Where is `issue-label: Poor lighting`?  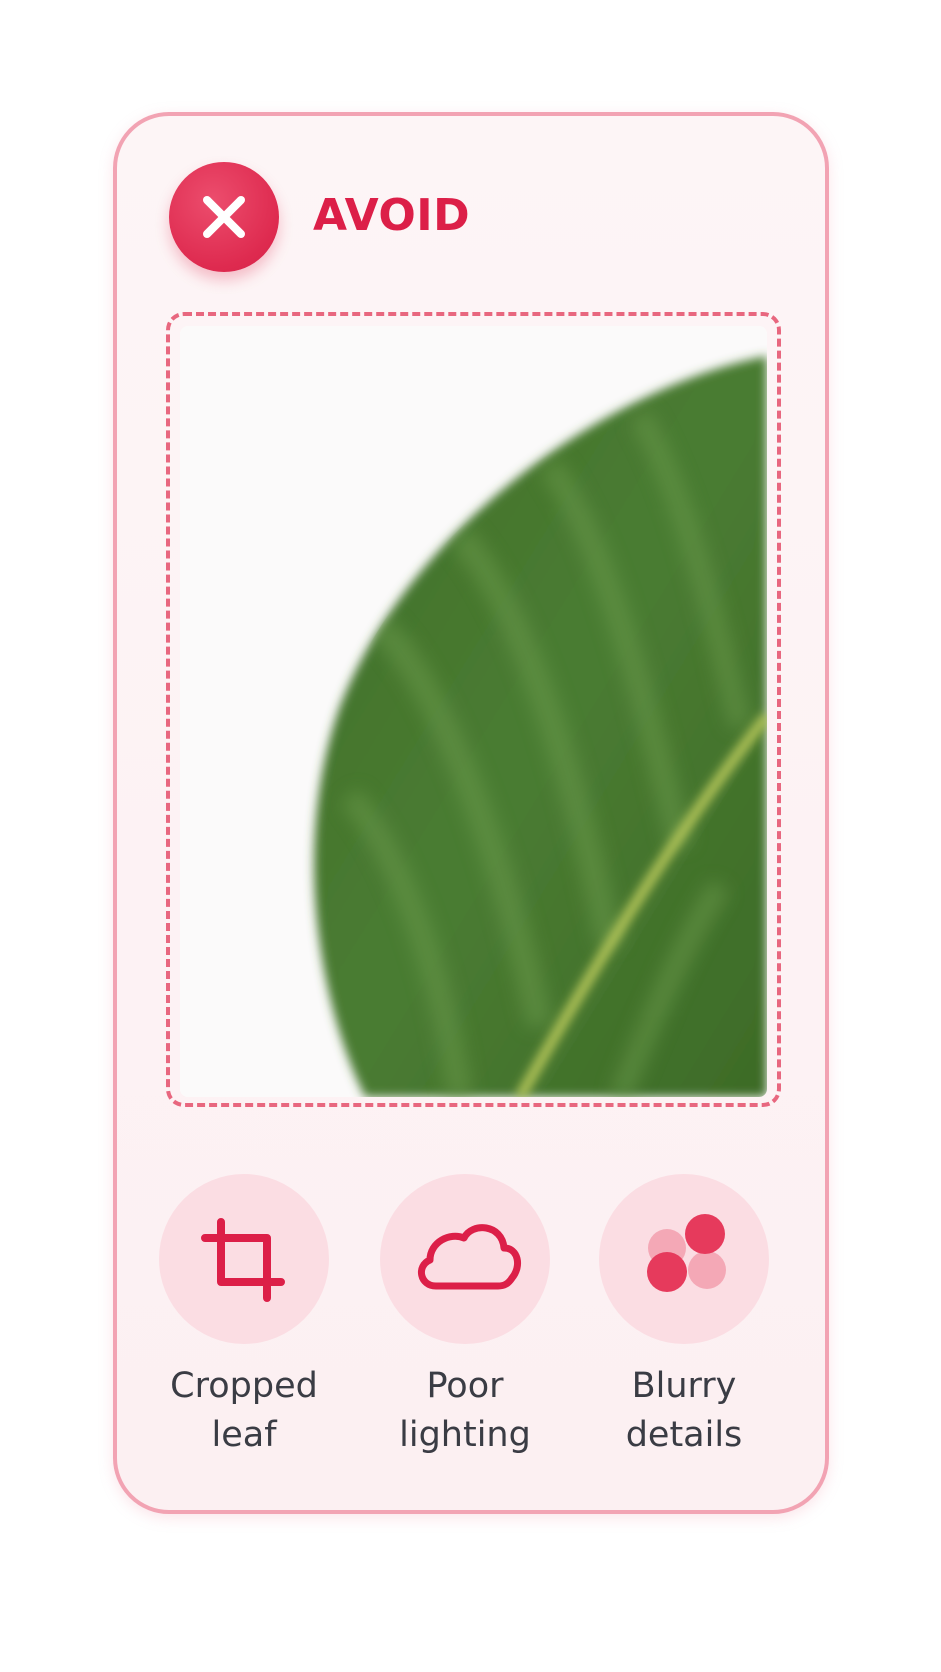
issue-label: Poor lighting is located at coordinates (465, 1410).